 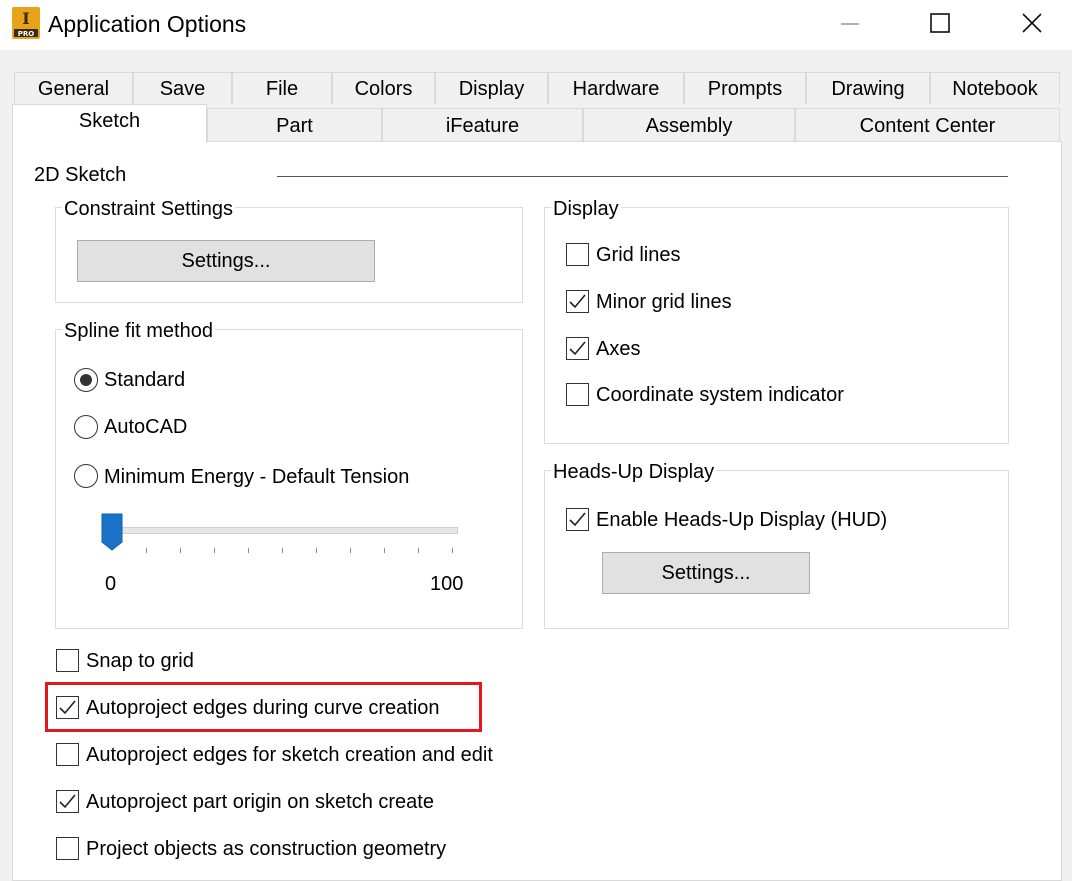 What do you see at coordinates (638, 255) in the screenshot?
I see `grid-lines-label: Grid lines` at bounding box center [638, 255].